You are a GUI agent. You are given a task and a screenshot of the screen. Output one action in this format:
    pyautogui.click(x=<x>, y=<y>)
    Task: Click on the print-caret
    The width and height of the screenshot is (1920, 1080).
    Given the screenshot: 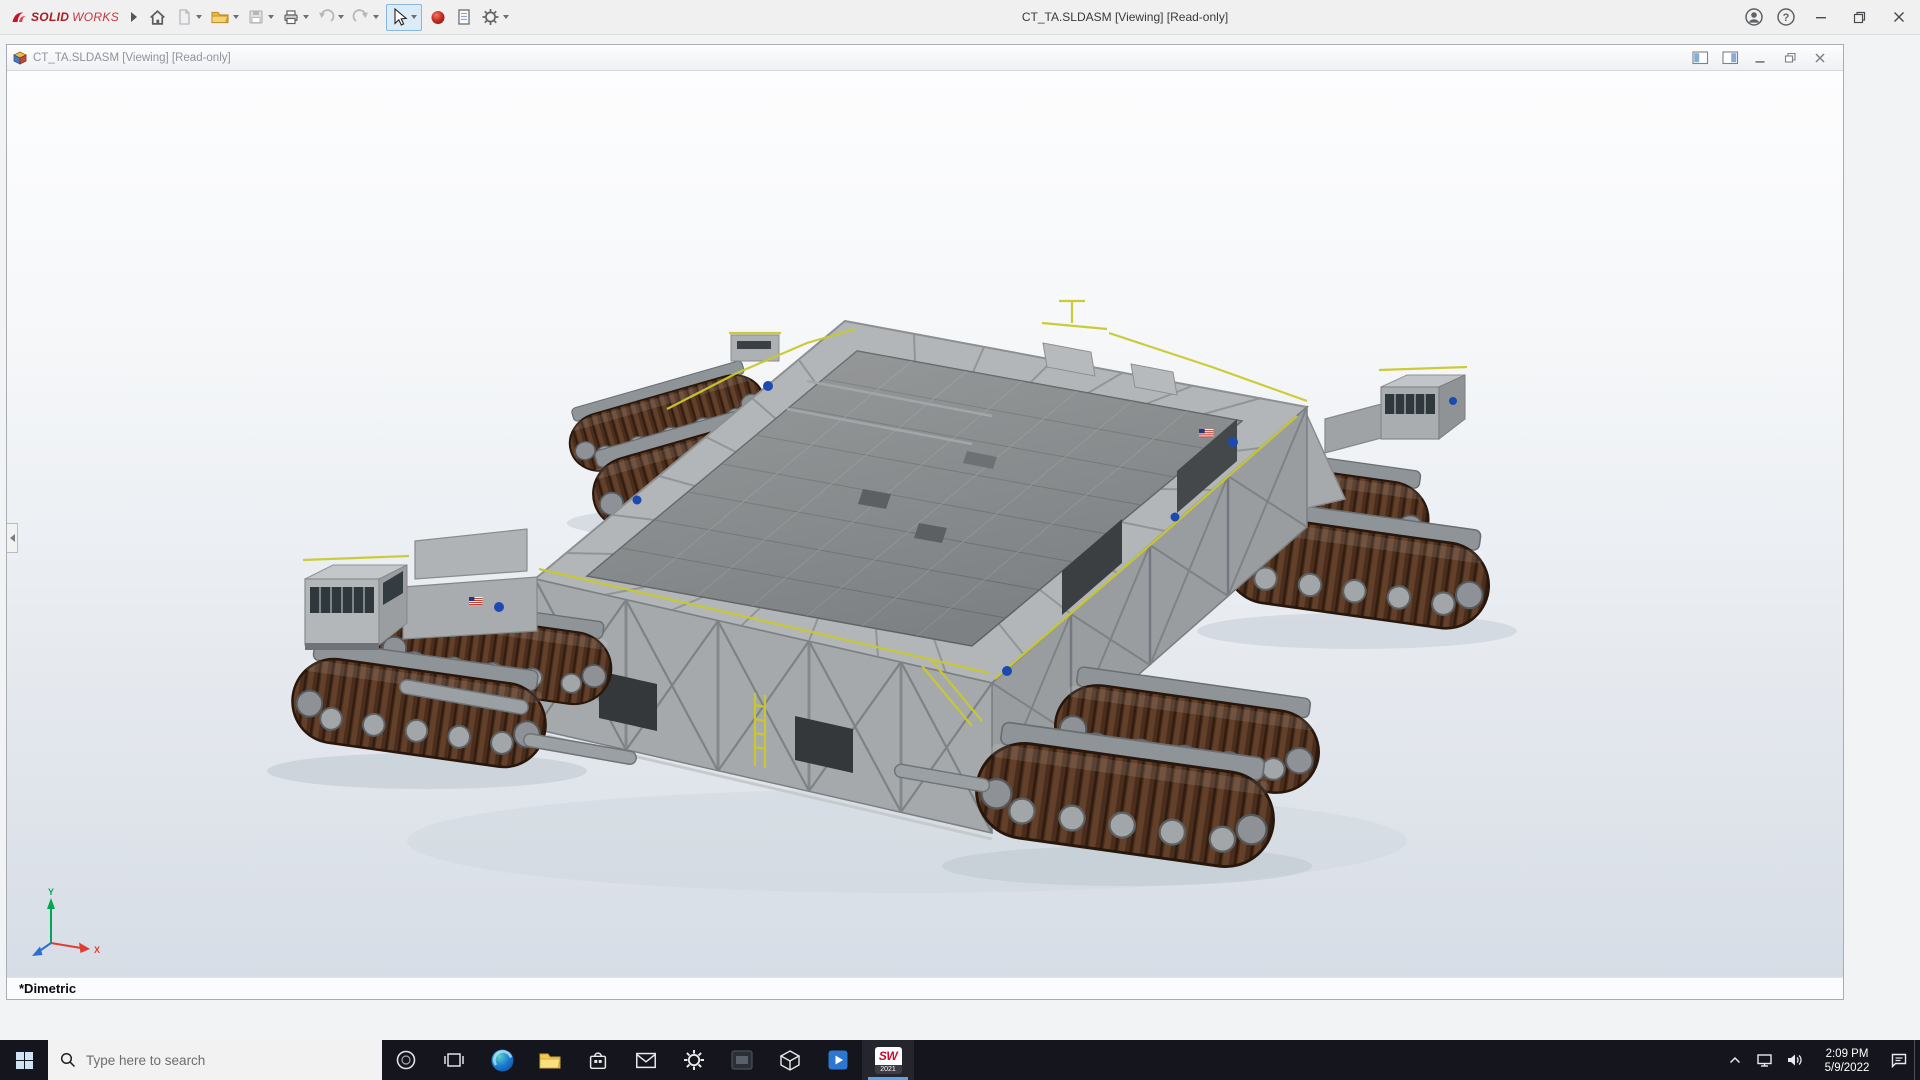 What is the action you would take?
    pyautogui.click(x=306, y=17)
    